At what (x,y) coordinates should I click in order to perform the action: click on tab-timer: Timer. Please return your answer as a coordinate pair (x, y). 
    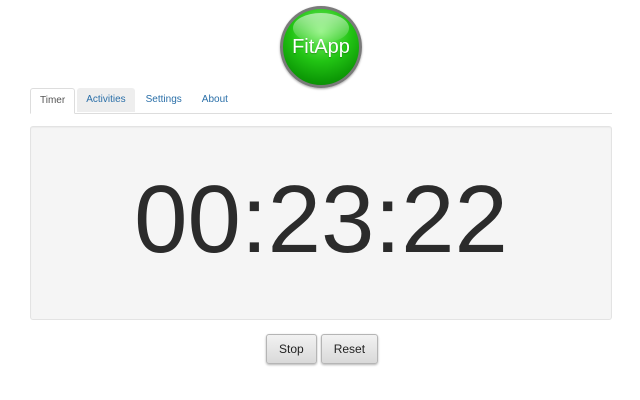
    Looking at the image, I should click on (53, 101).